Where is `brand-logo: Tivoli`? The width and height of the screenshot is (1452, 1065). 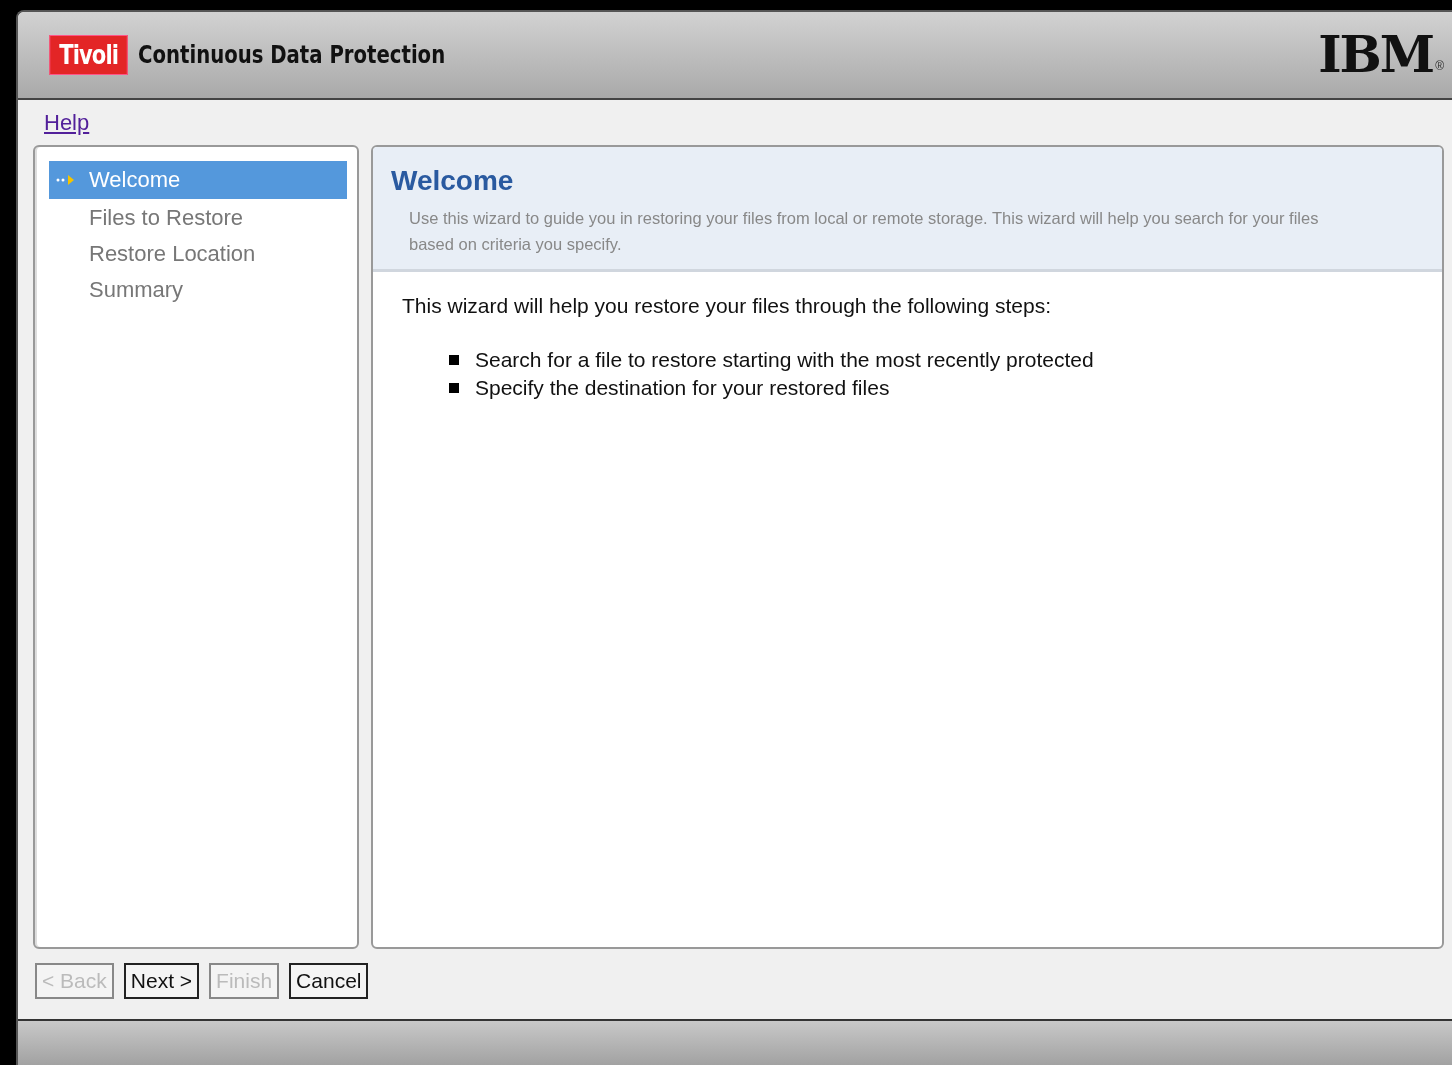
brand-logo: Tivoli is located at coordinates (88, 55).